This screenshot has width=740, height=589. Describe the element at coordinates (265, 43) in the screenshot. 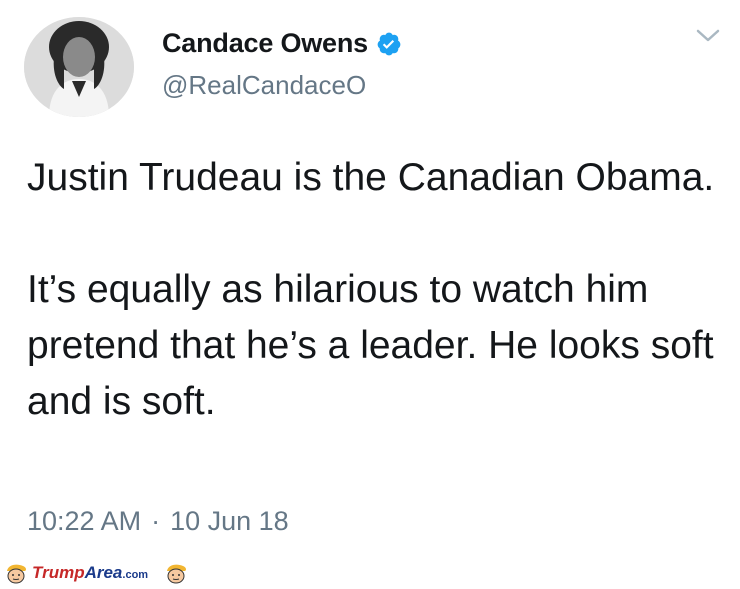

I see `author-display-name: Candace Owens` at that location.